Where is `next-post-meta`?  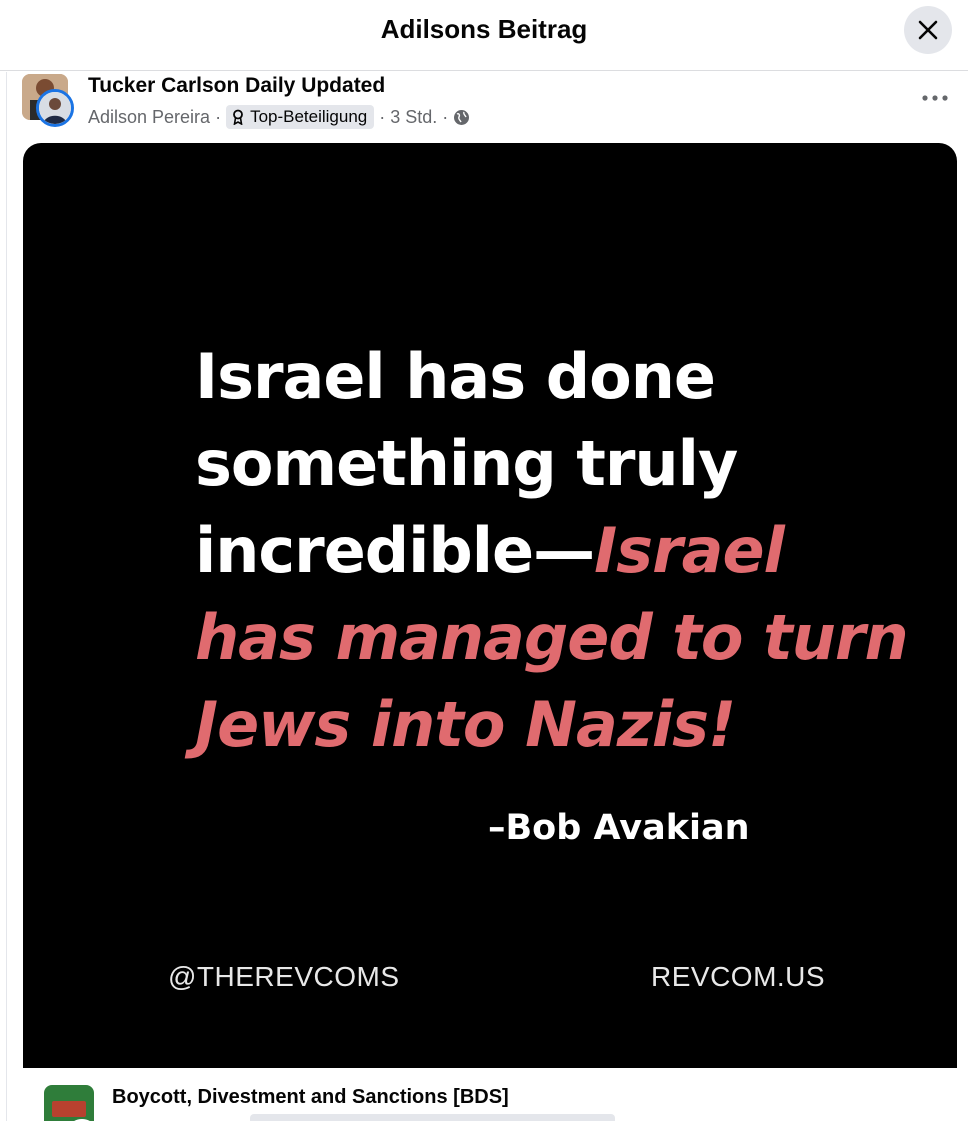
next-post-meta is located at coordinates (432, 1117).